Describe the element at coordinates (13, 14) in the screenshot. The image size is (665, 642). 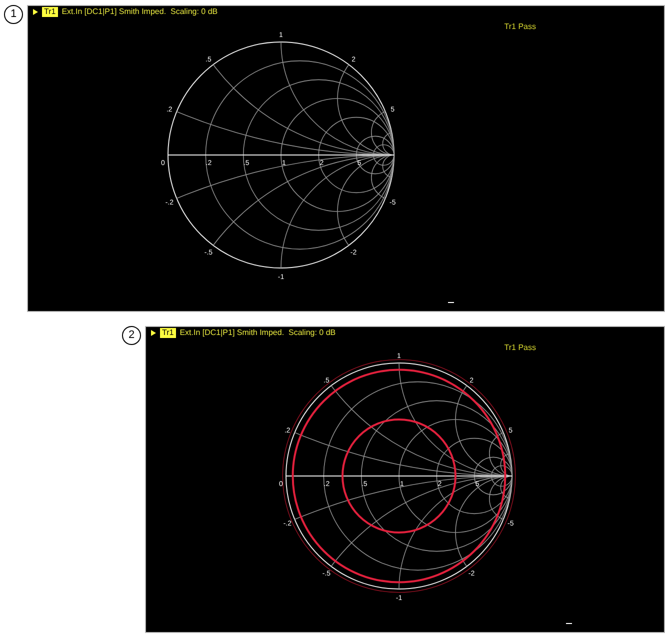
I see `figure-number: 1` at that location.